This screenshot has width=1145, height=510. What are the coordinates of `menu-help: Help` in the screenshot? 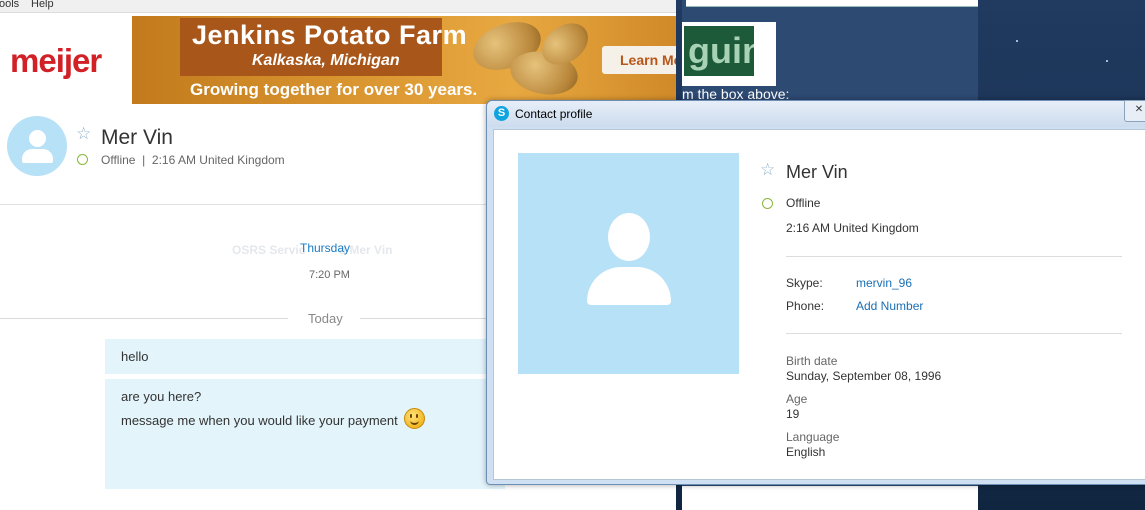 It's located at (42, 5).